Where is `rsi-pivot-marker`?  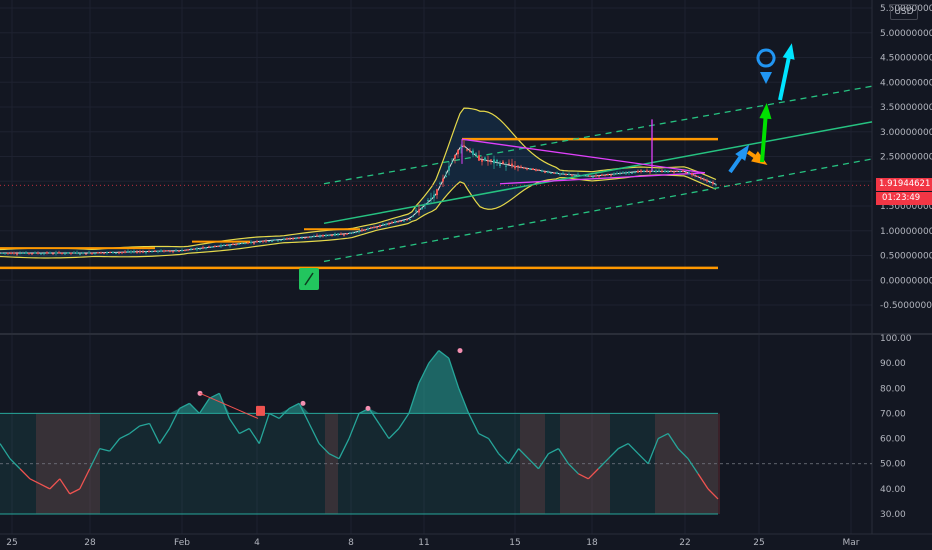
rsi-pivot-marker is located at coordinates (460, 351).